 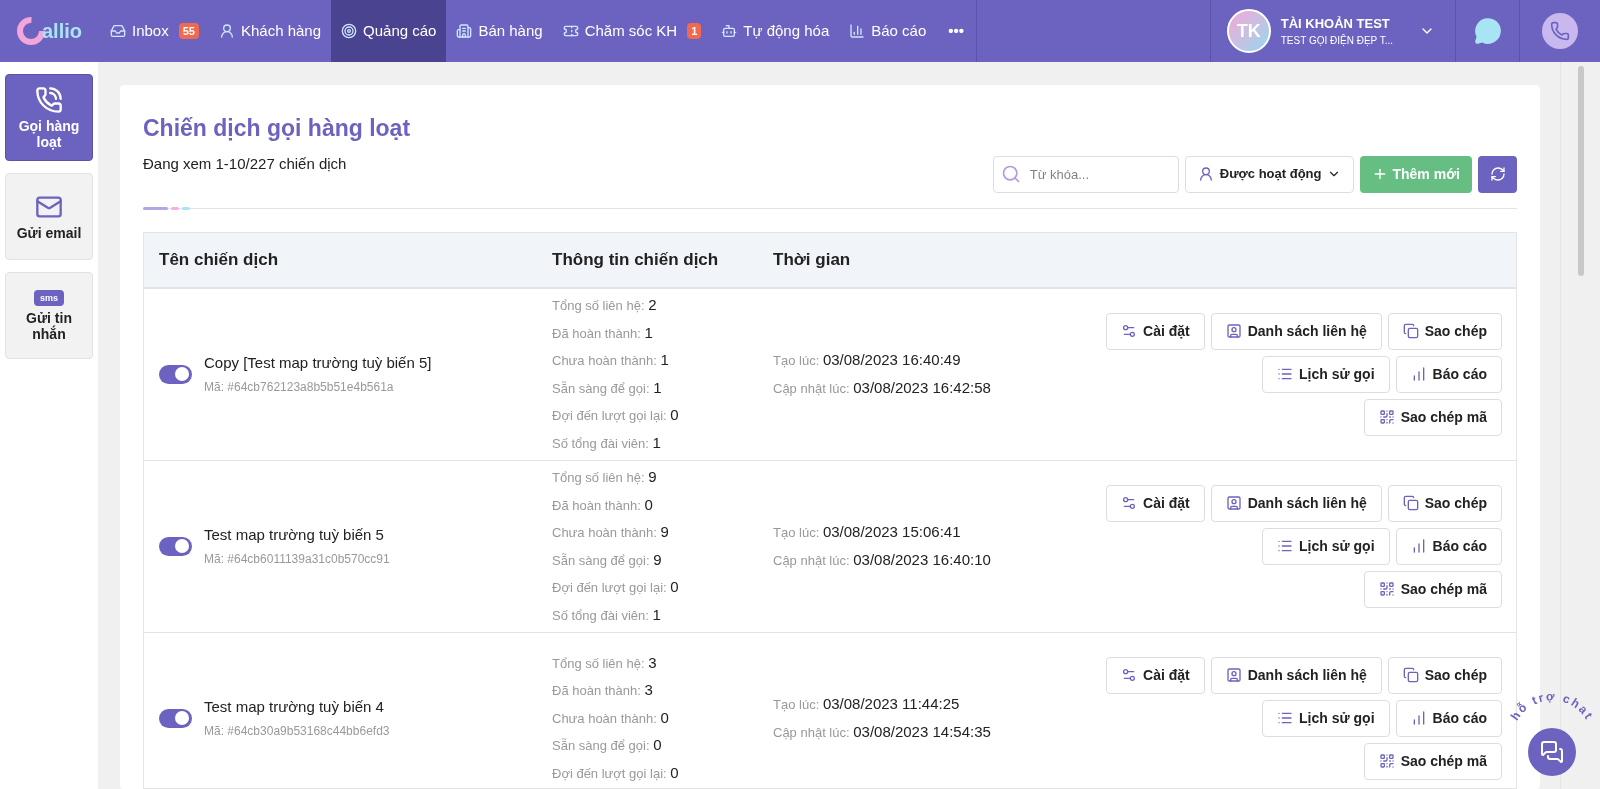 I want to click on info-line: Đã hoàn thành: 0, so click(x=603, y=504).